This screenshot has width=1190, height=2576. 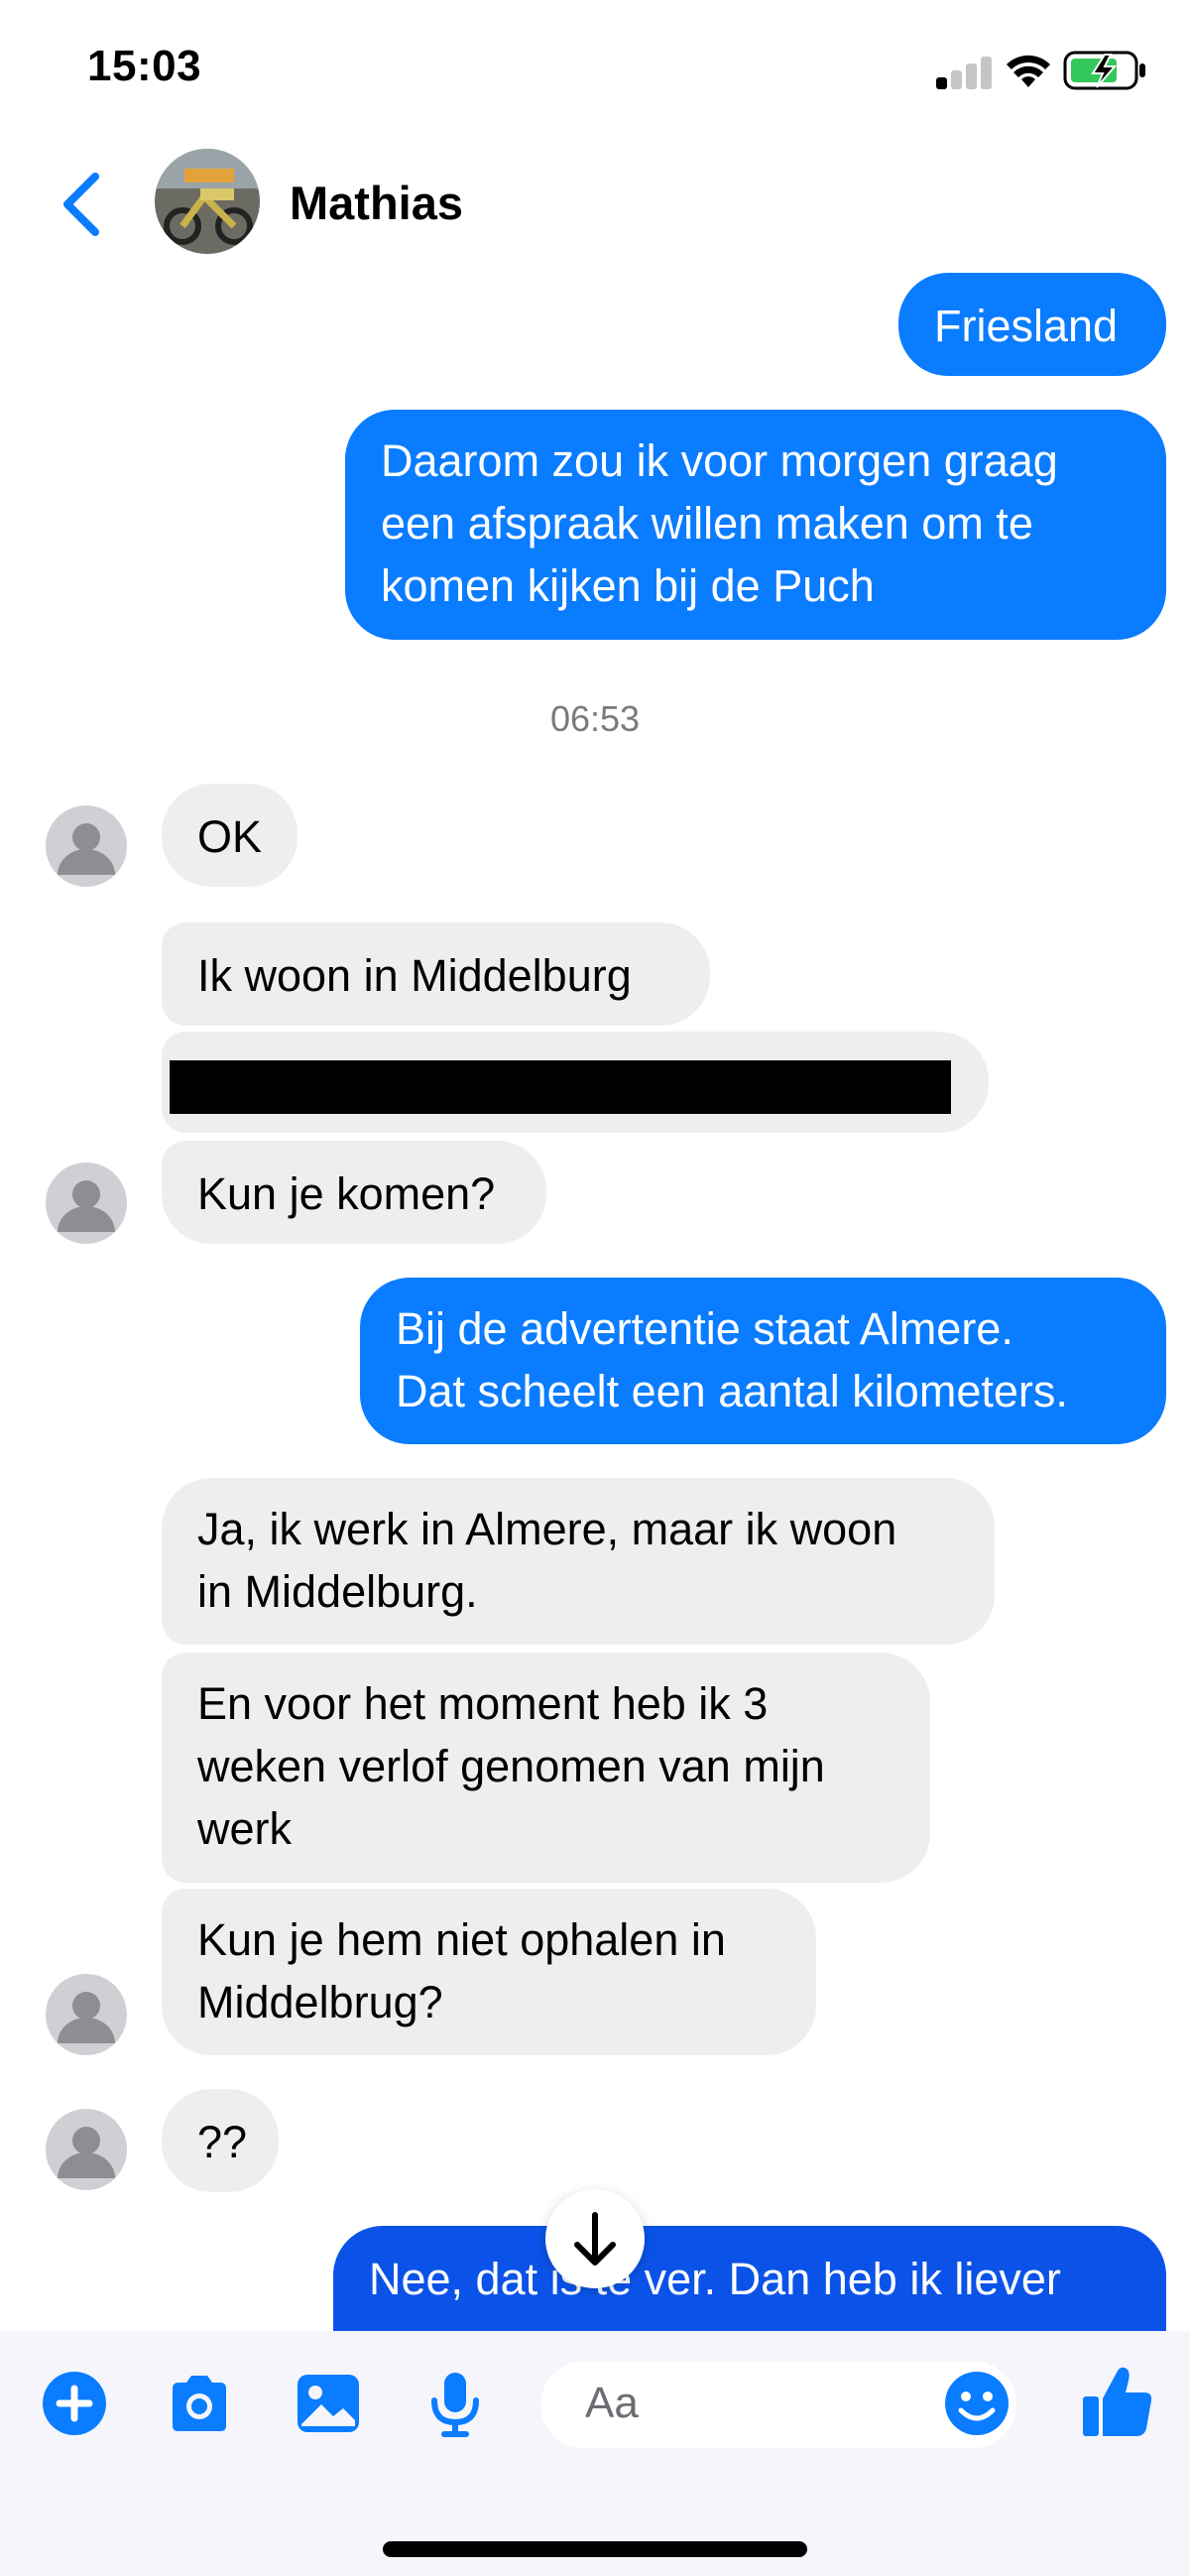 I want to click on microphone-icon, so click(x=455, y=2403).